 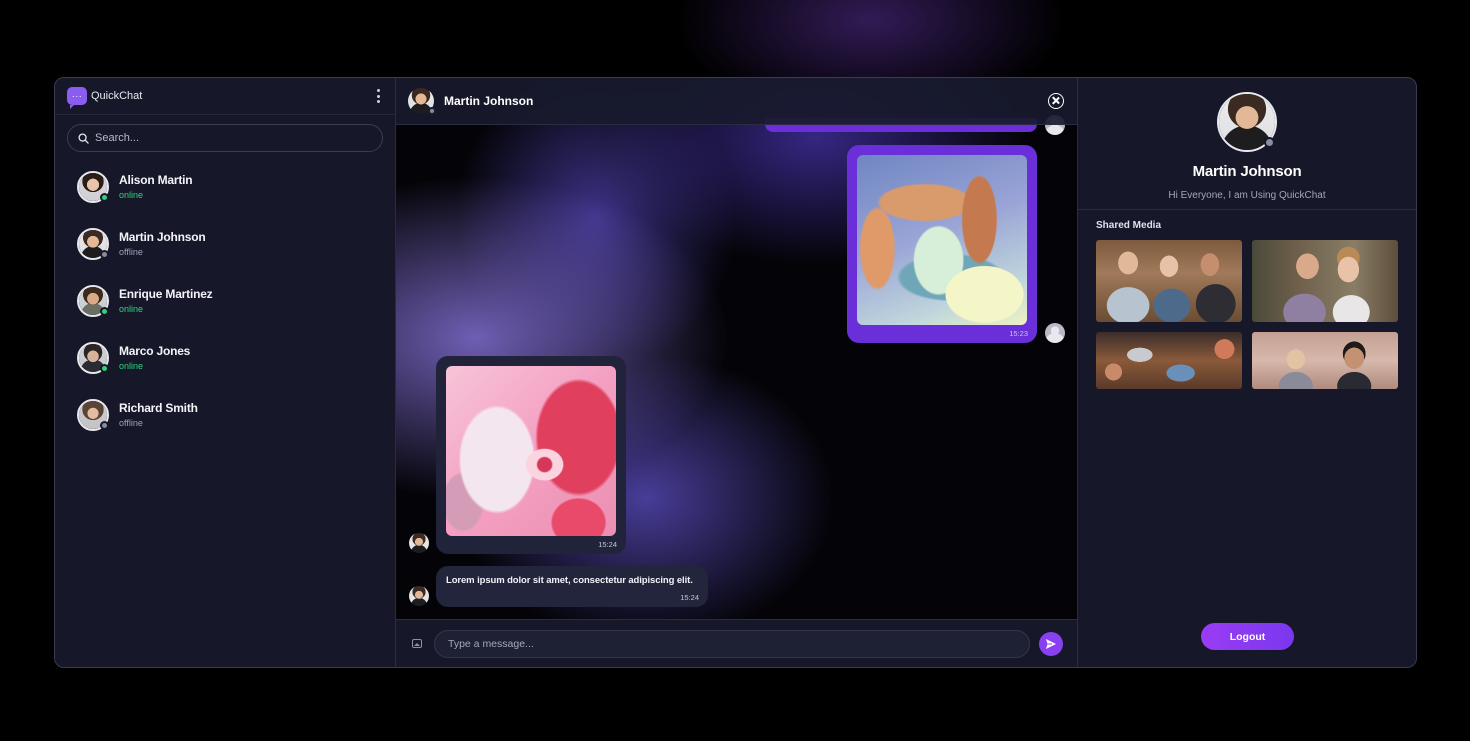 I want to click on chat-contact-name: Martin Johnson, so click(x=489, y=101).